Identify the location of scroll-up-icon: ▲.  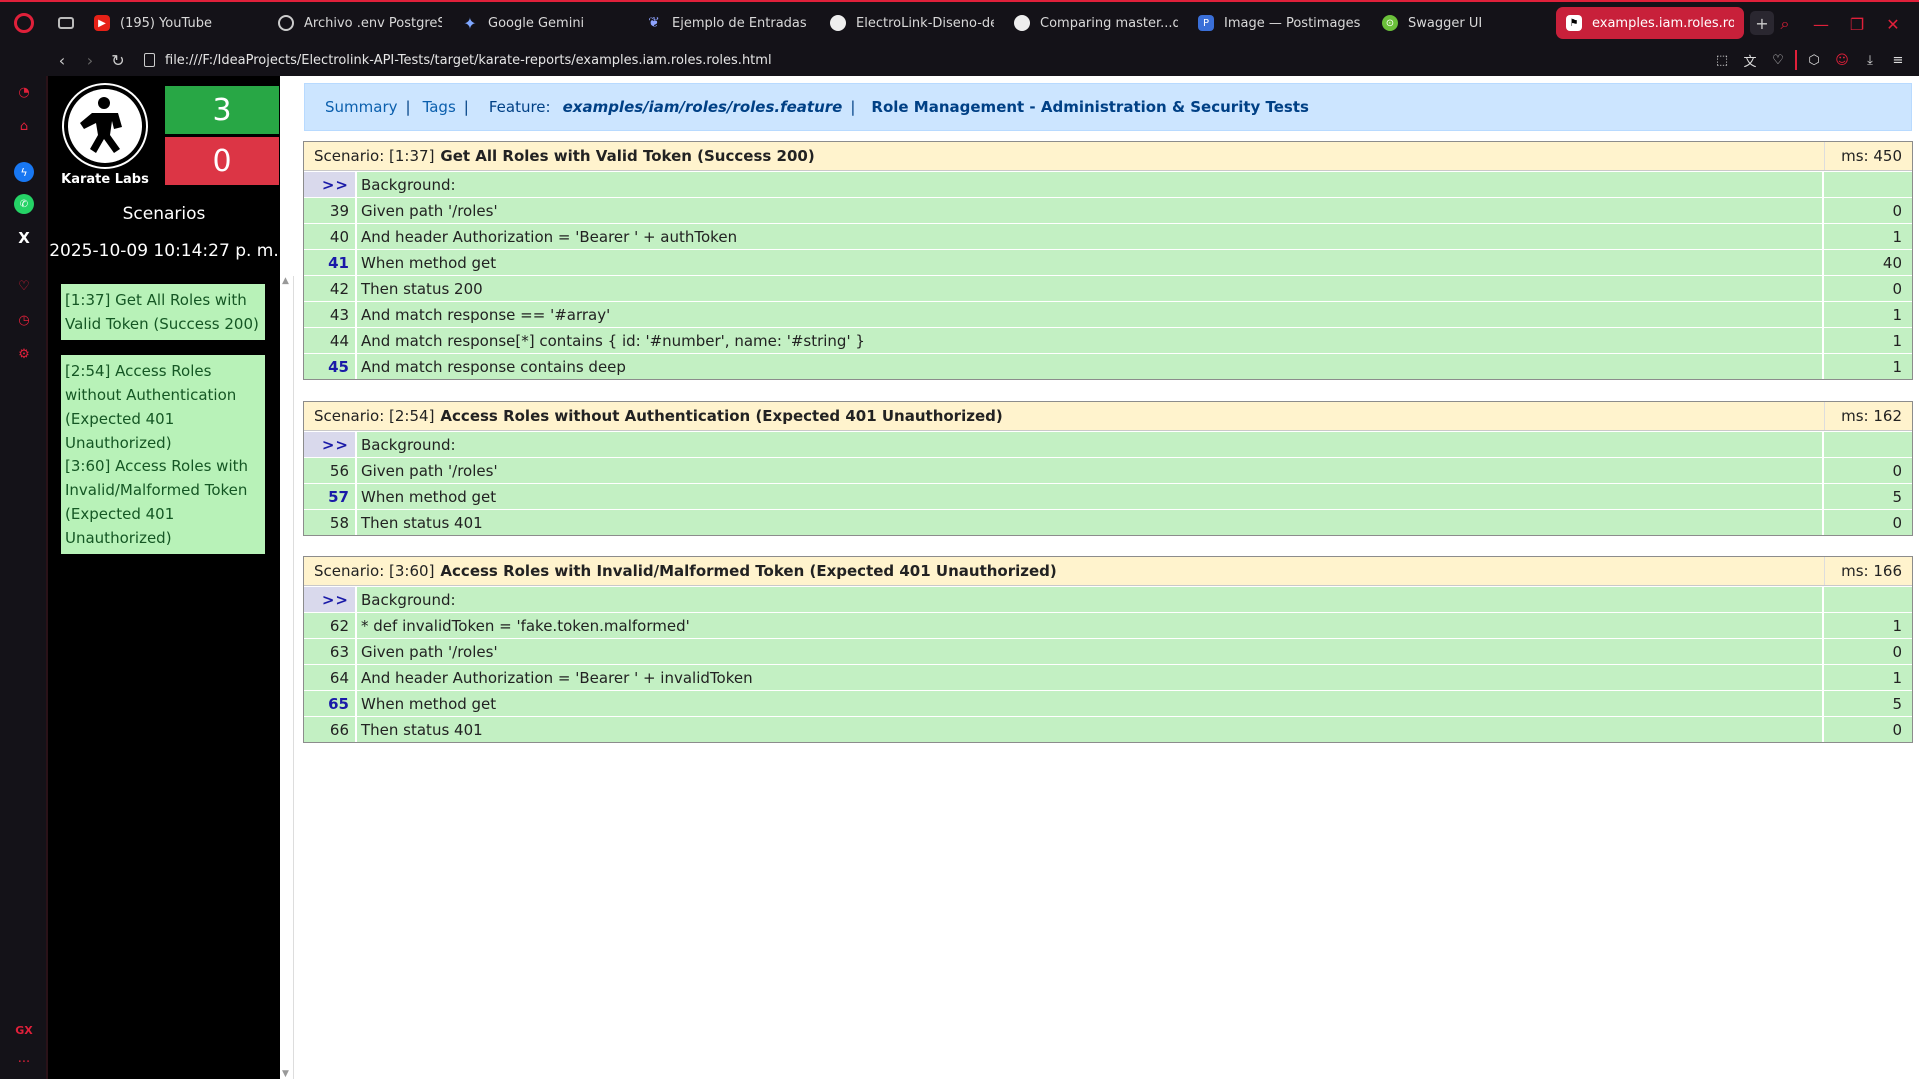
(285, 281).